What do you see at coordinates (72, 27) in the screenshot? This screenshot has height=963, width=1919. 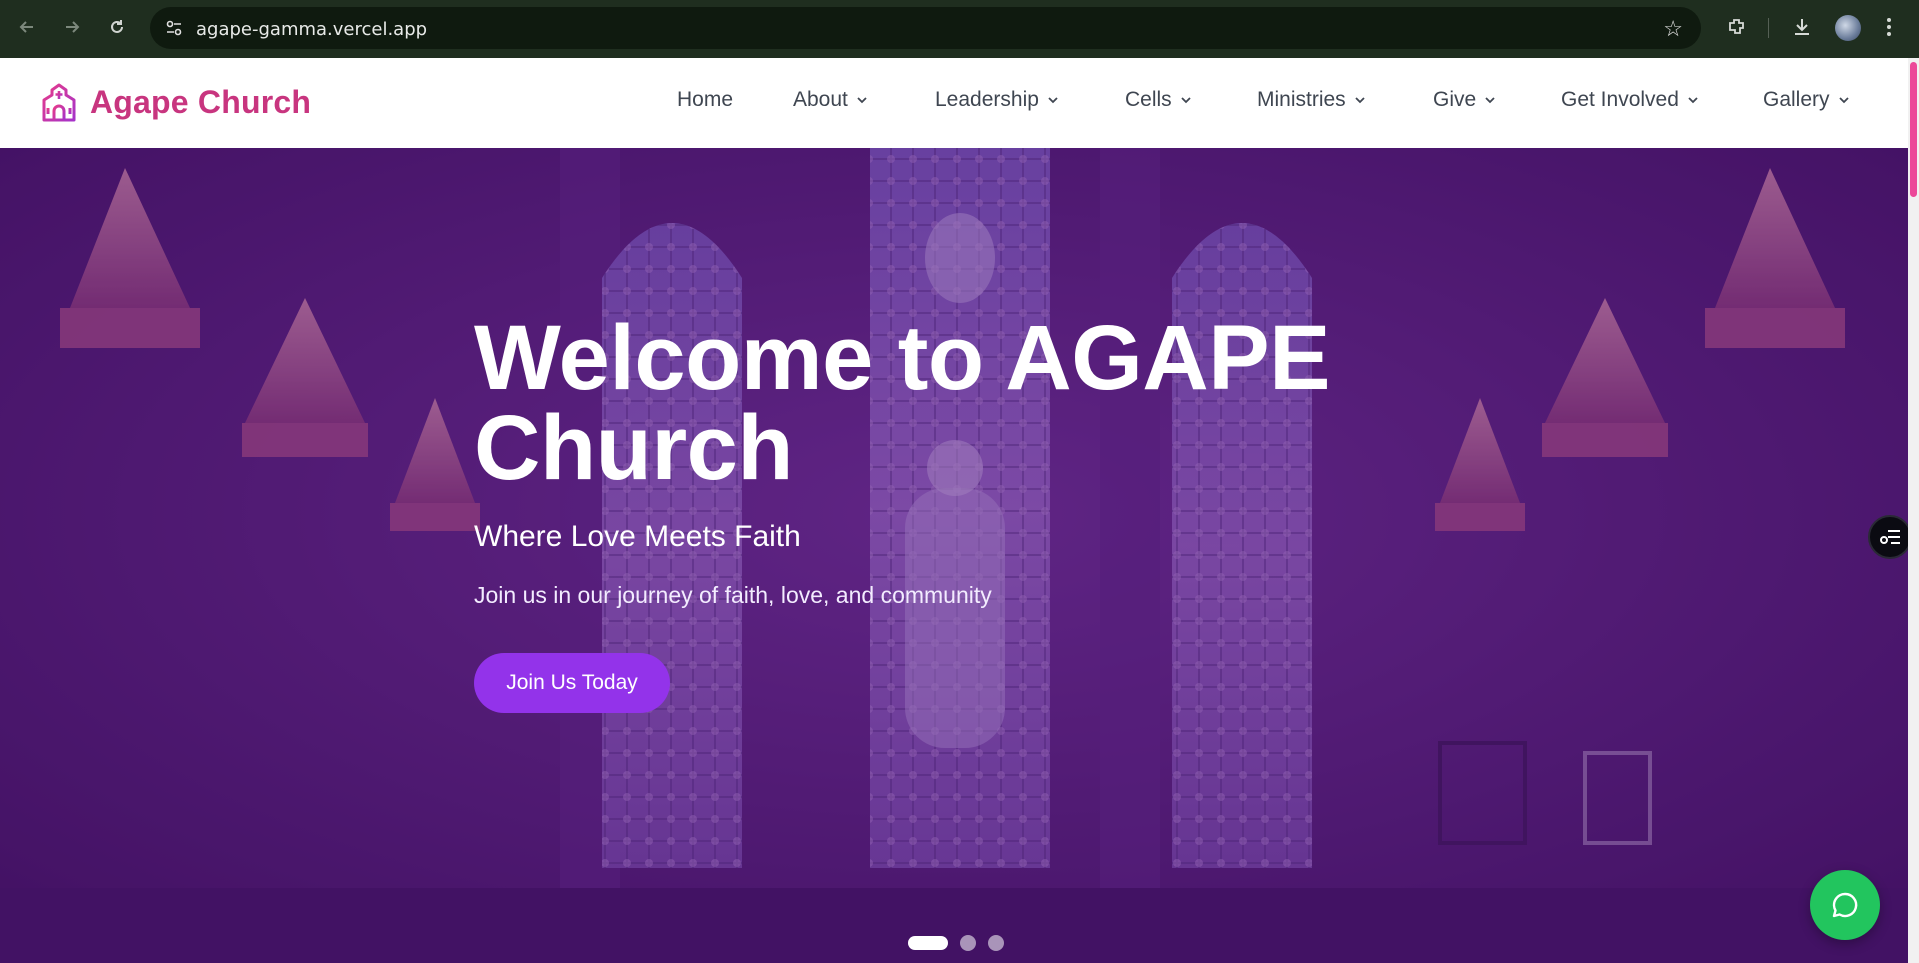 I see `forward-arrow-icon` at bounding box center [72, 27].